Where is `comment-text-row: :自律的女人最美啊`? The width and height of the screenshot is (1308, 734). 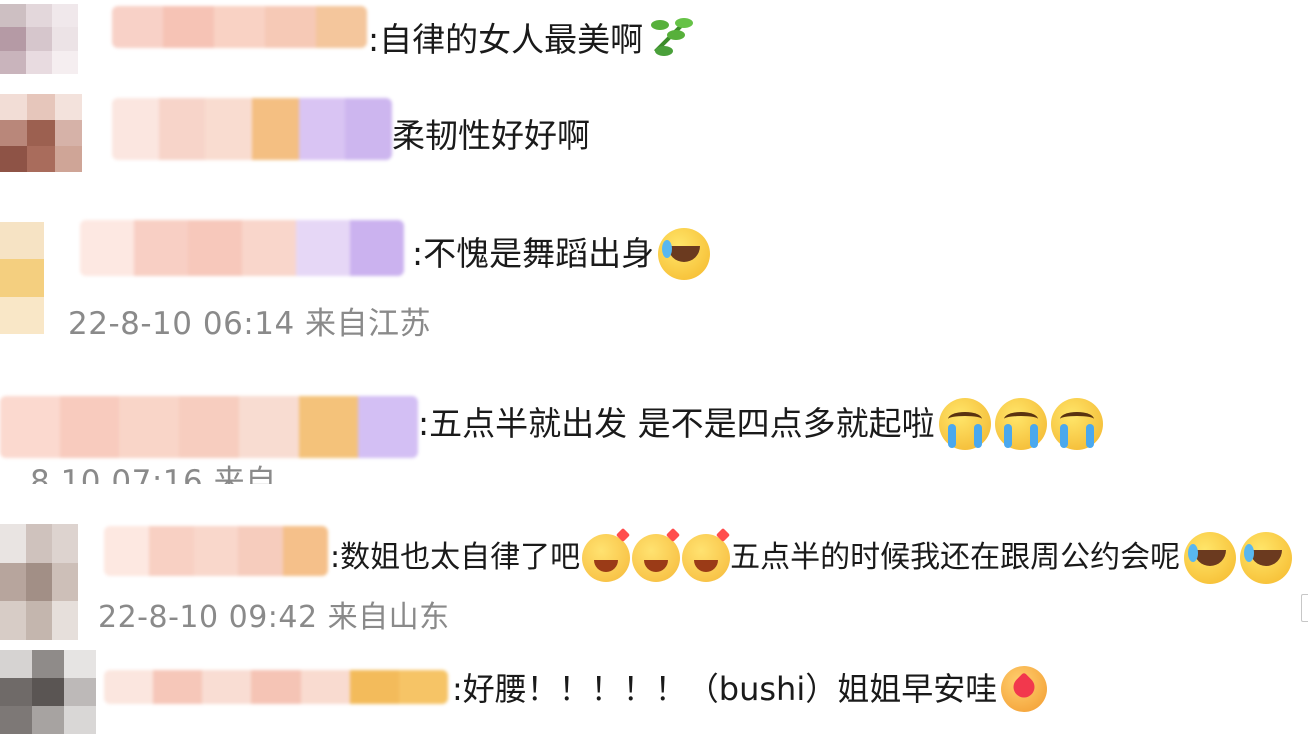 comment-text-row: :自律的女人最美啊 is located at coordinates (532, 40).